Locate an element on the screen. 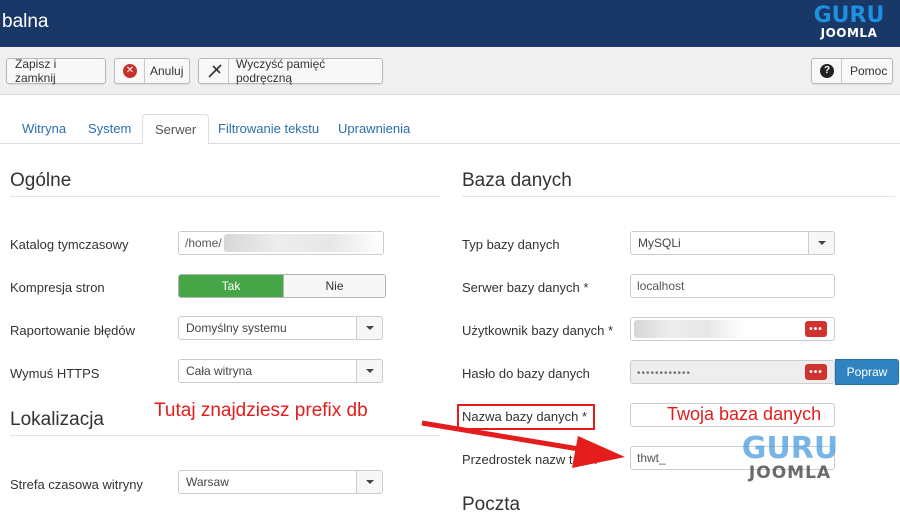  watermark-text-bottom: JOOMLA is located at coordinates (790, 473).